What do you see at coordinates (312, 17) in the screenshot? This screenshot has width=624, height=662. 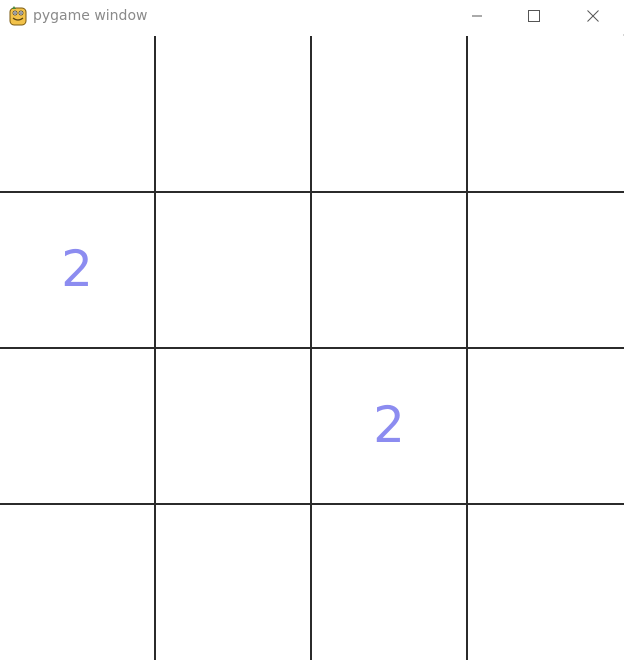 I see `title-bar: pygame window` at bounding box center [312, 17].